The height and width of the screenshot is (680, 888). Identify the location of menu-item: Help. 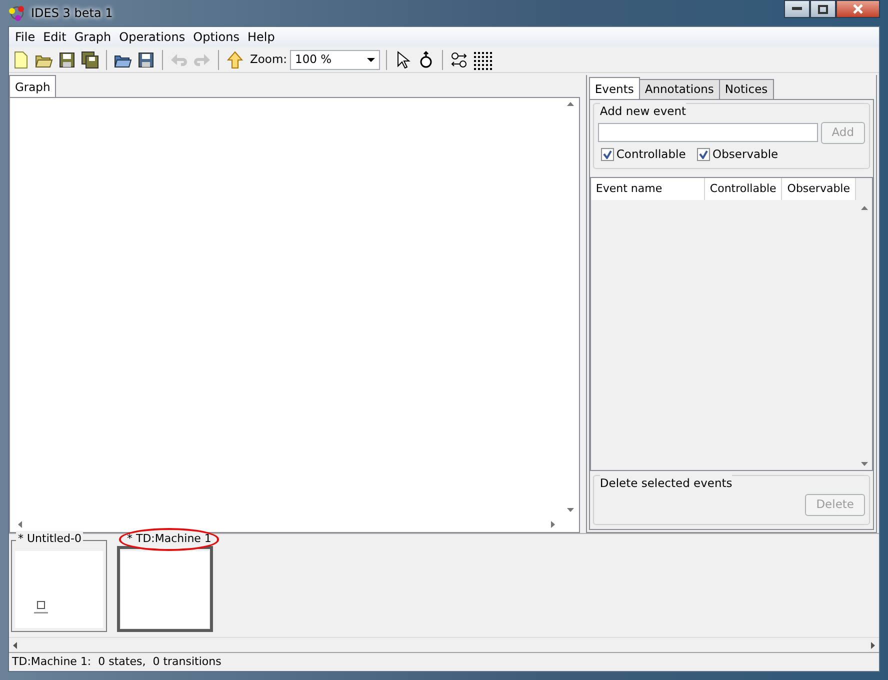
(261, 37).